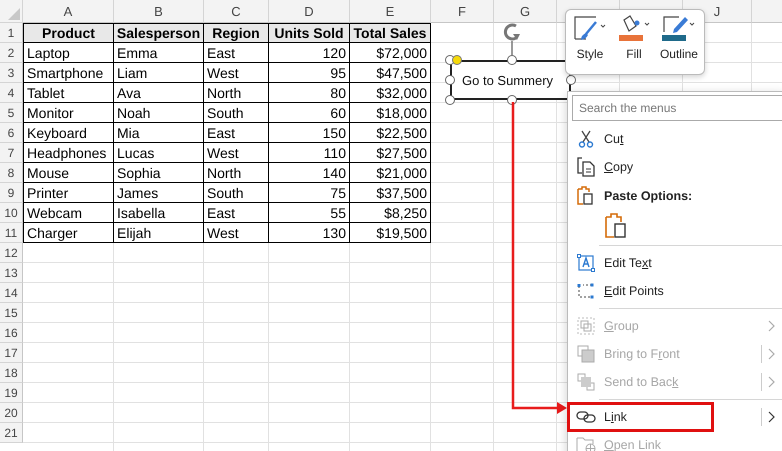 This screenshot has height=451, width=782. Describe the element at coordinates (11, 33) in the screenshot. I see `row-header: 1` at that location.